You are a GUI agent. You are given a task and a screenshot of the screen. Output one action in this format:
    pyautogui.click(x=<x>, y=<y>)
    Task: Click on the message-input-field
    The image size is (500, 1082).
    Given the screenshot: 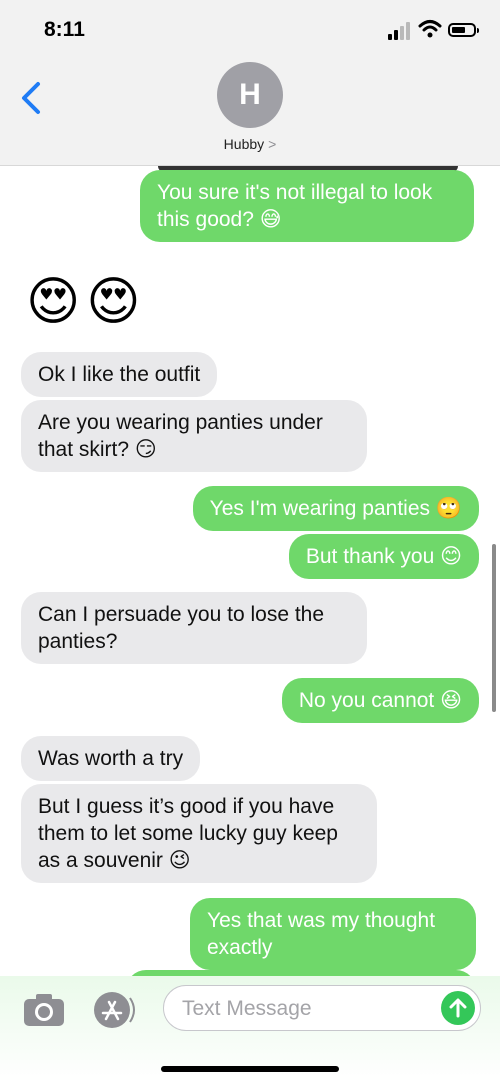 What is the action you would take?
    pyautogui.click(x=322, y=1008)
    